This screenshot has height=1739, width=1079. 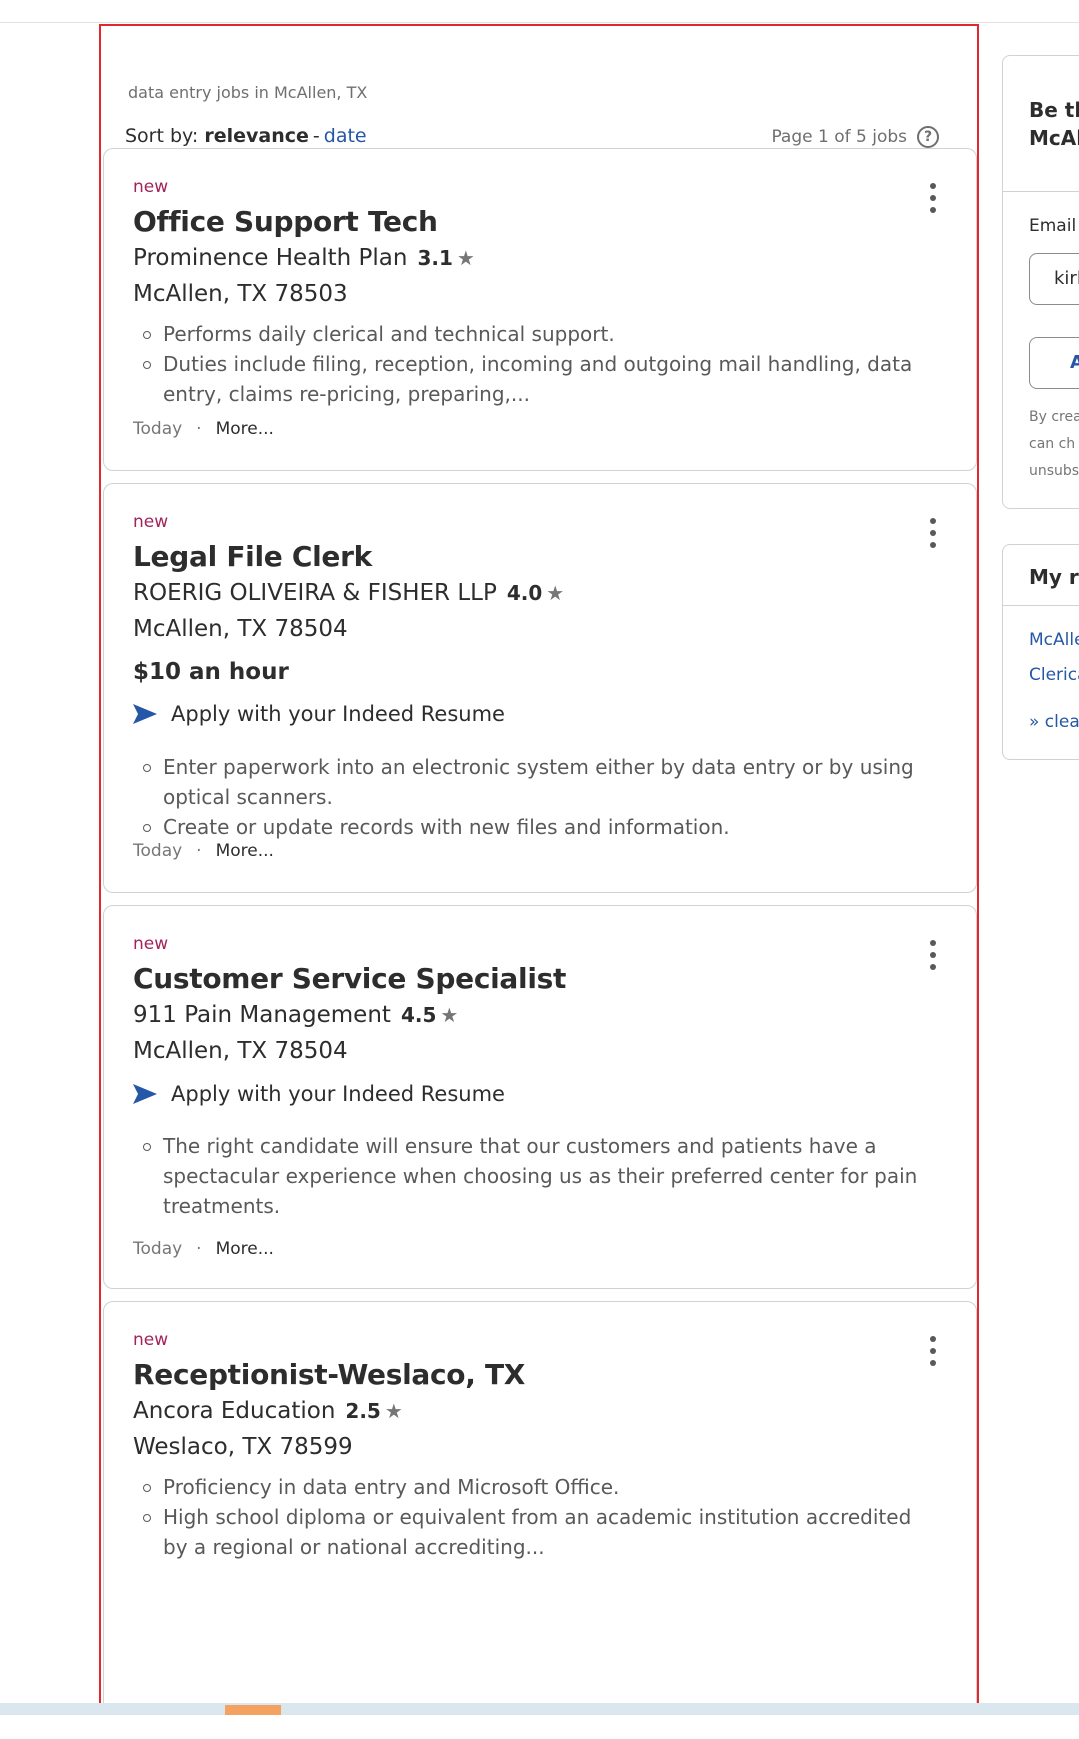 I want to click on company-line: ROERIG OLIVEIRA & FISHER LLP 4.0 ★, so click(x=348, y=593).